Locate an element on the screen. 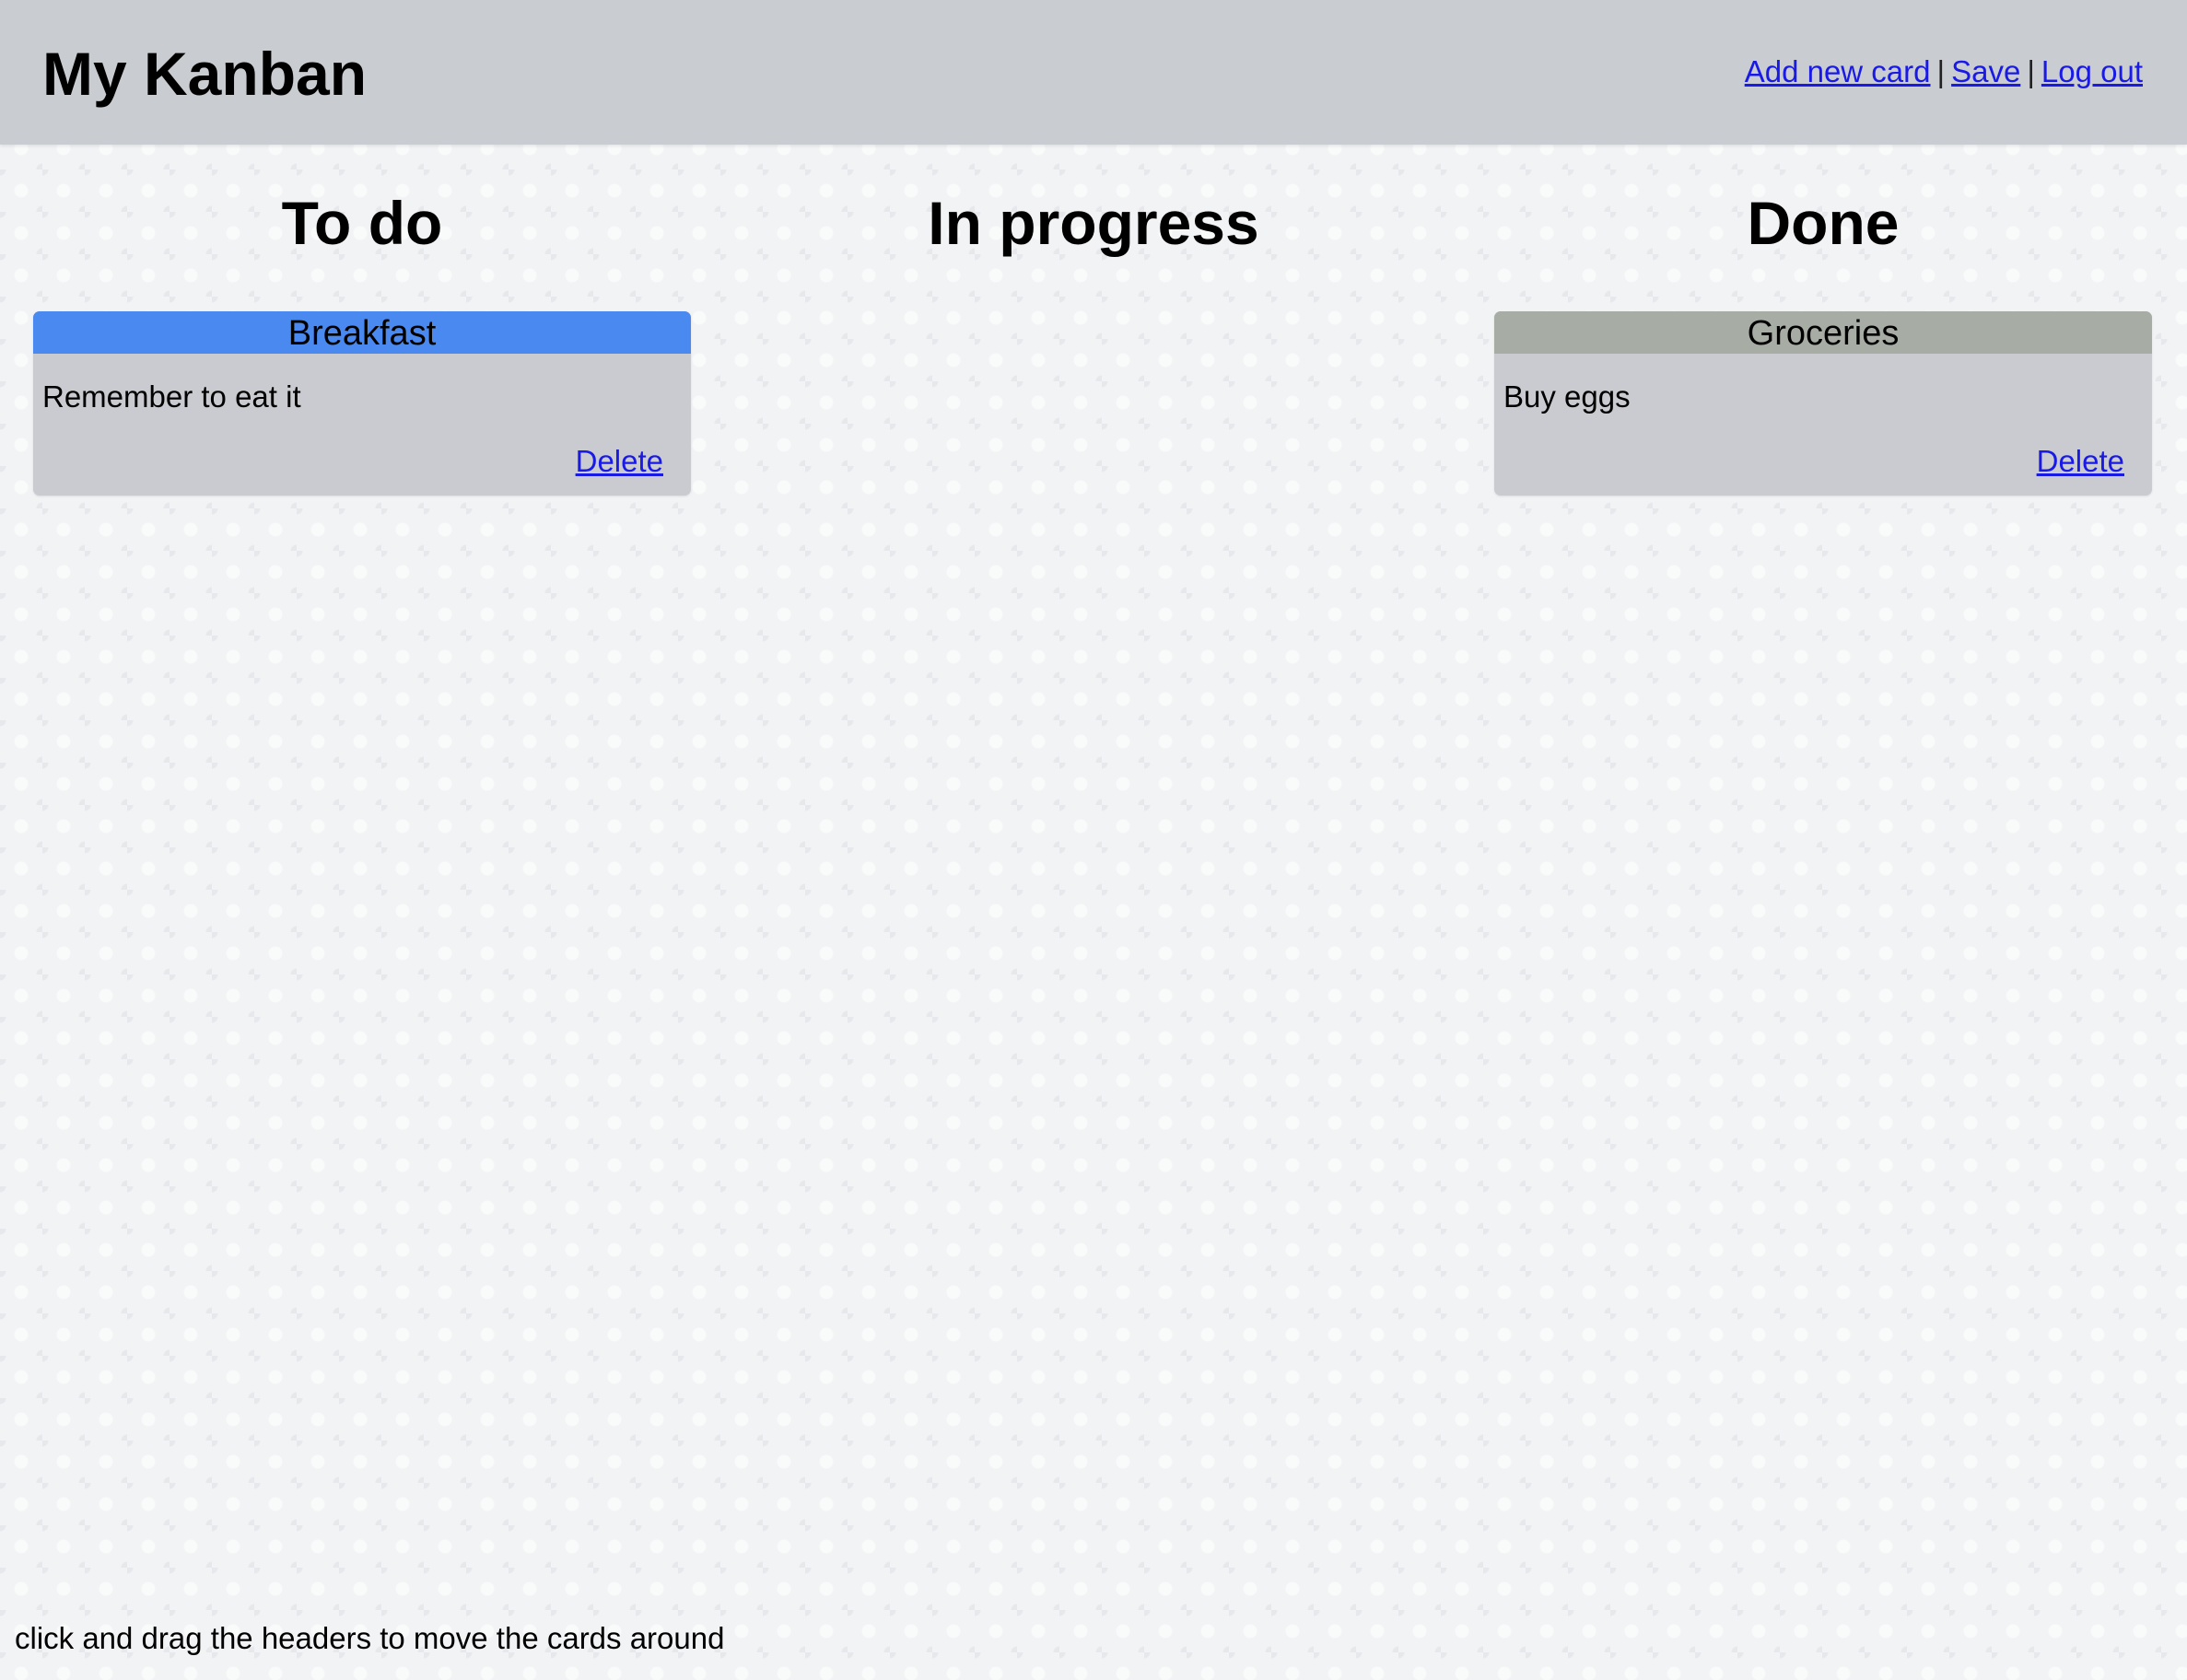  column-done: Done Groceries Buy eggs Delete is located at coordinates (1823, 320).